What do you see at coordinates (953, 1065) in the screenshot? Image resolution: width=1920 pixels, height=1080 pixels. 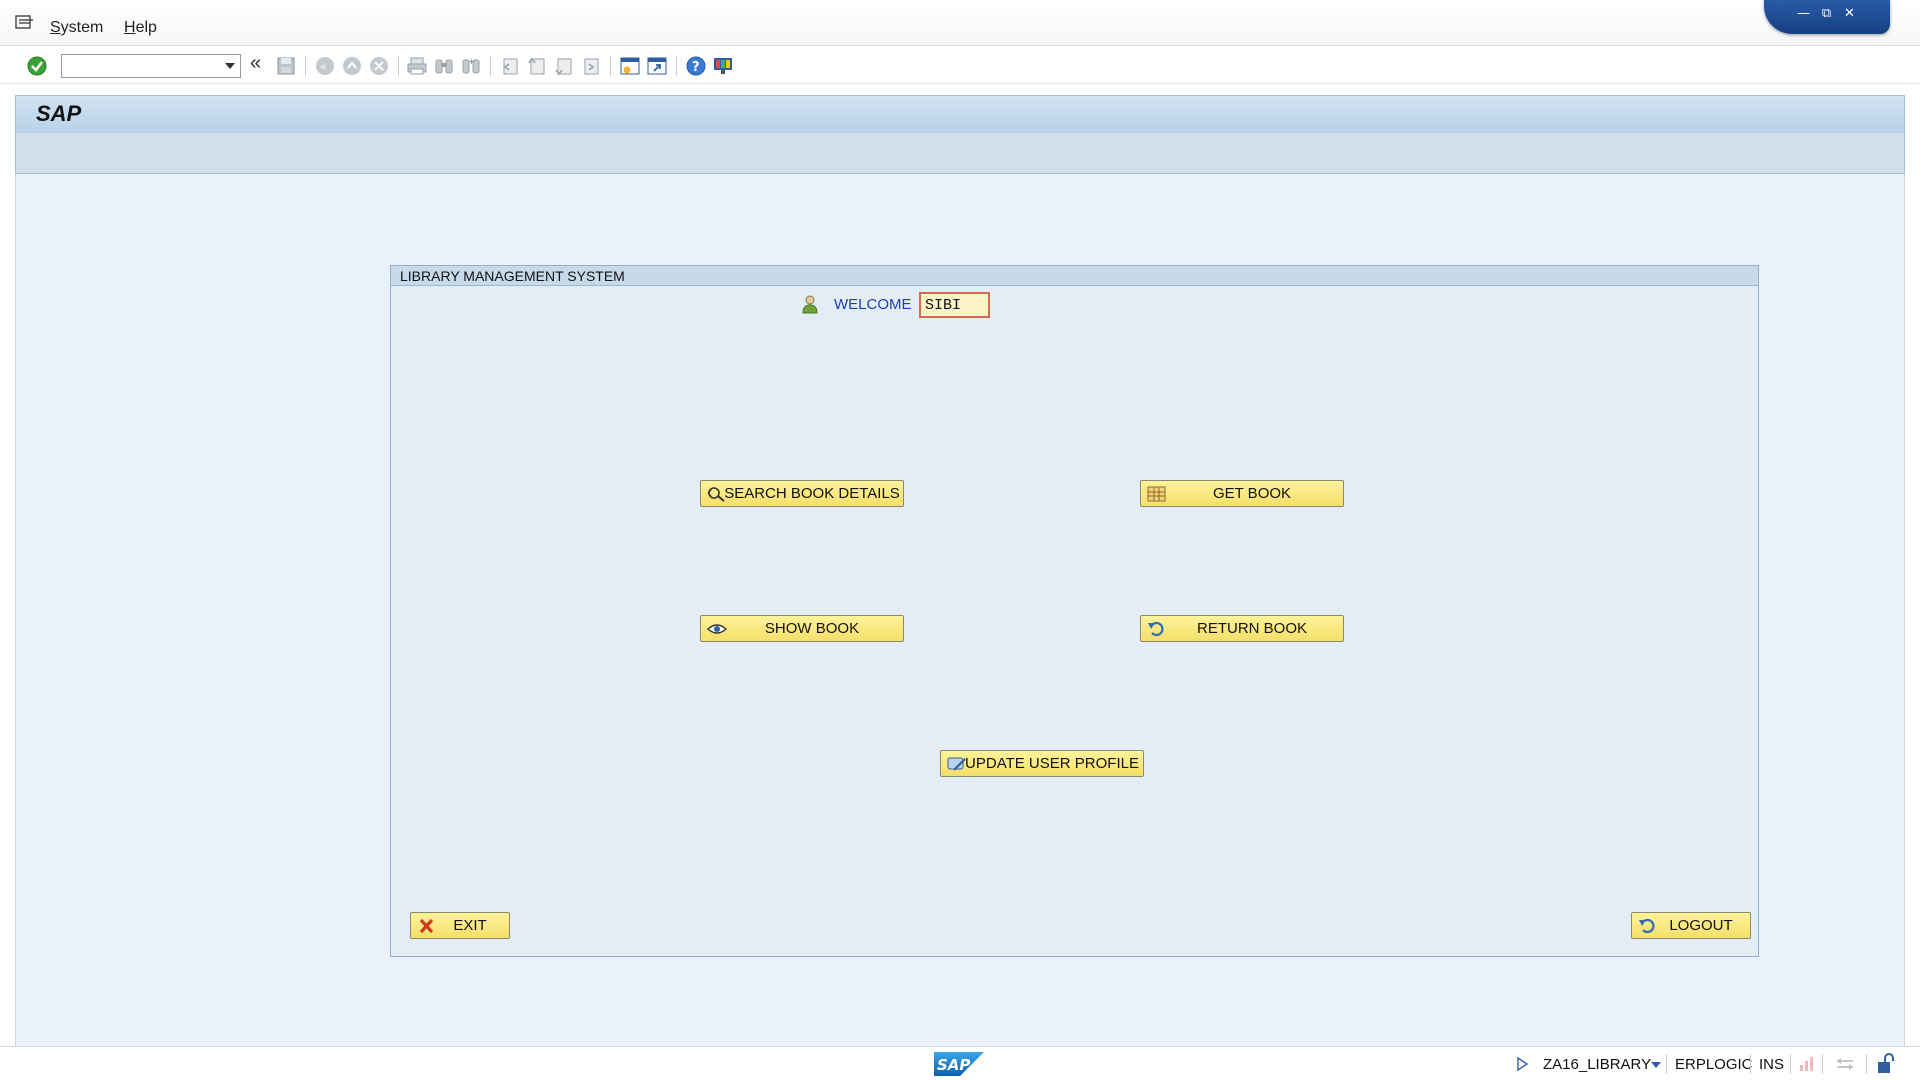 I see `sap-logo-text: SAP` at bounding box center [953, 1065].